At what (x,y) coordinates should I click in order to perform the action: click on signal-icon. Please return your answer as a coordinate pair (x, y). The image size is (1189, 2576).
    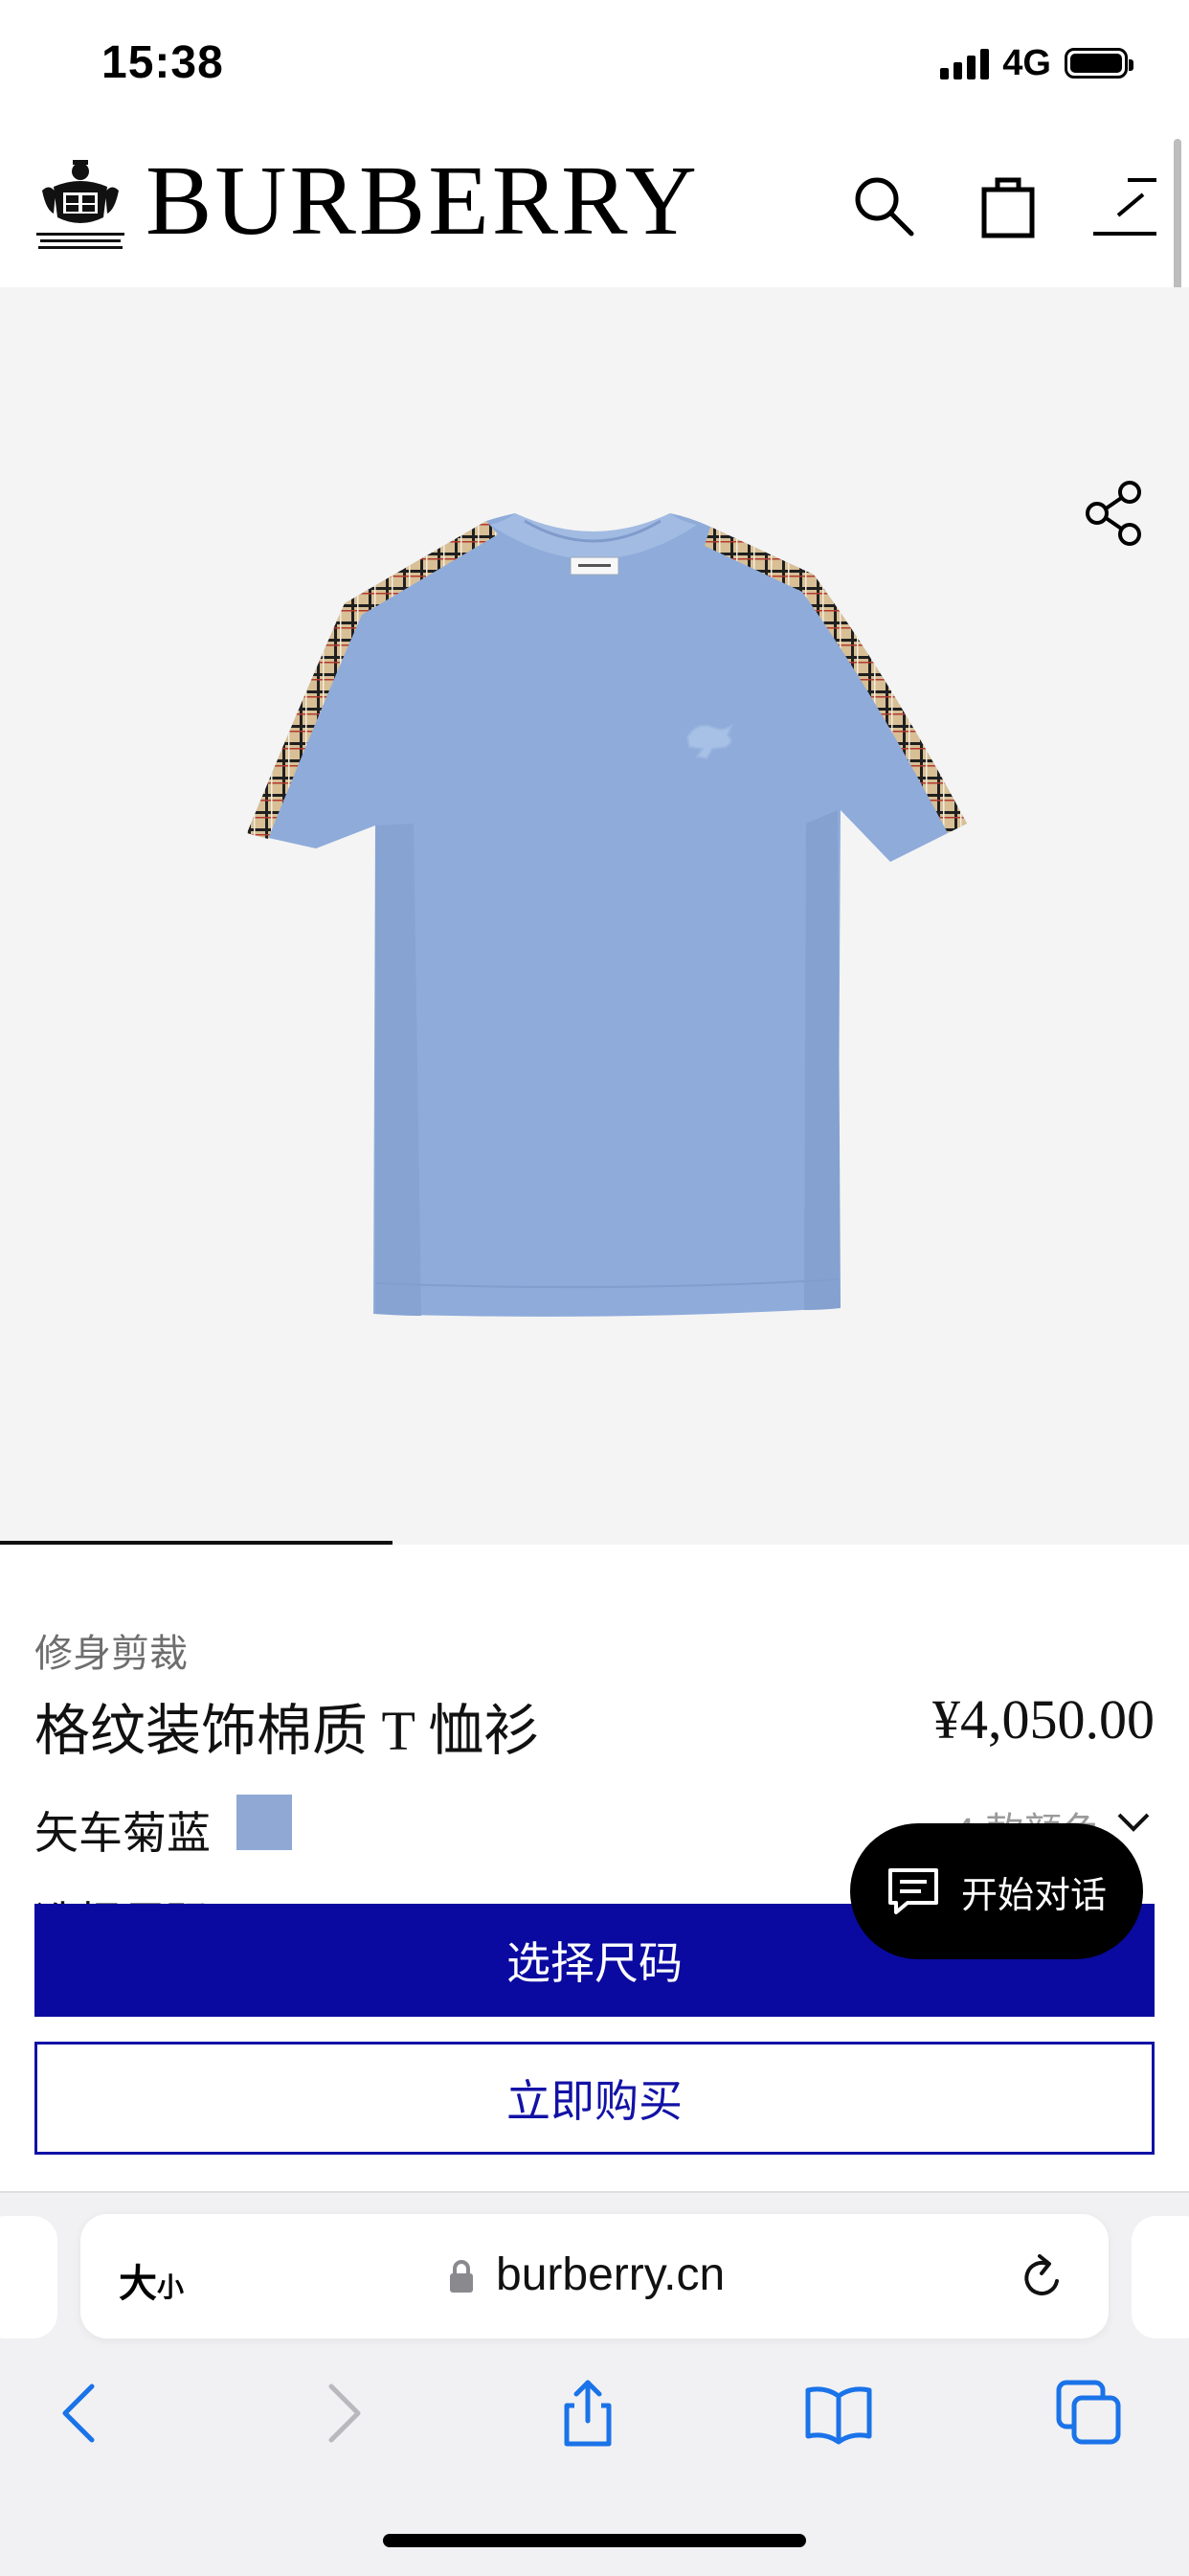
    Looking at the image, I should click on (965, 63).